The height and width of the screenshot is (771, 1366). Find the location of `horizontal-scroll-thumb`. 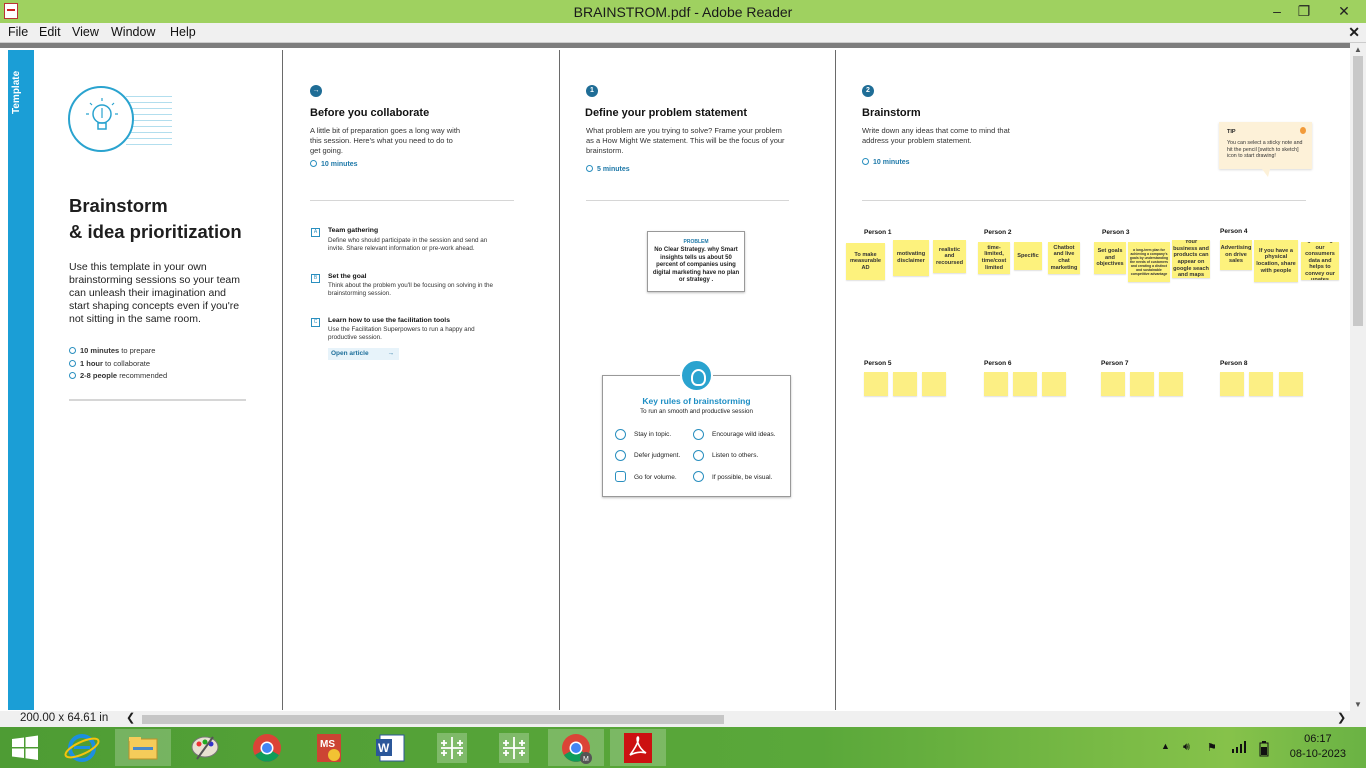

horizontal-scroll-thumb is located at coordinates (433, 719).